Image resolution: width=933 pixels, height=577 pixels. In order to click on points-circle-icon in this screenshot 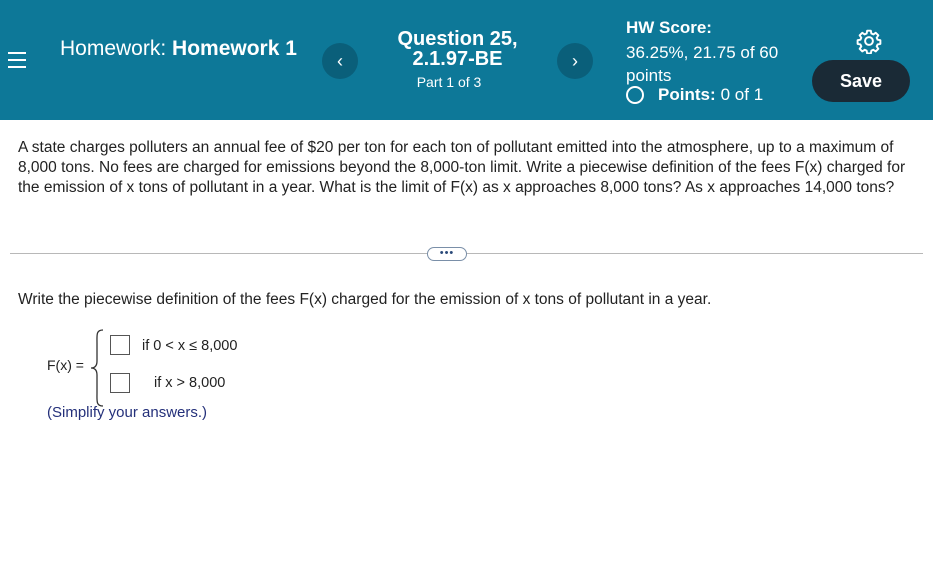, I will do `click(635, 95)`.